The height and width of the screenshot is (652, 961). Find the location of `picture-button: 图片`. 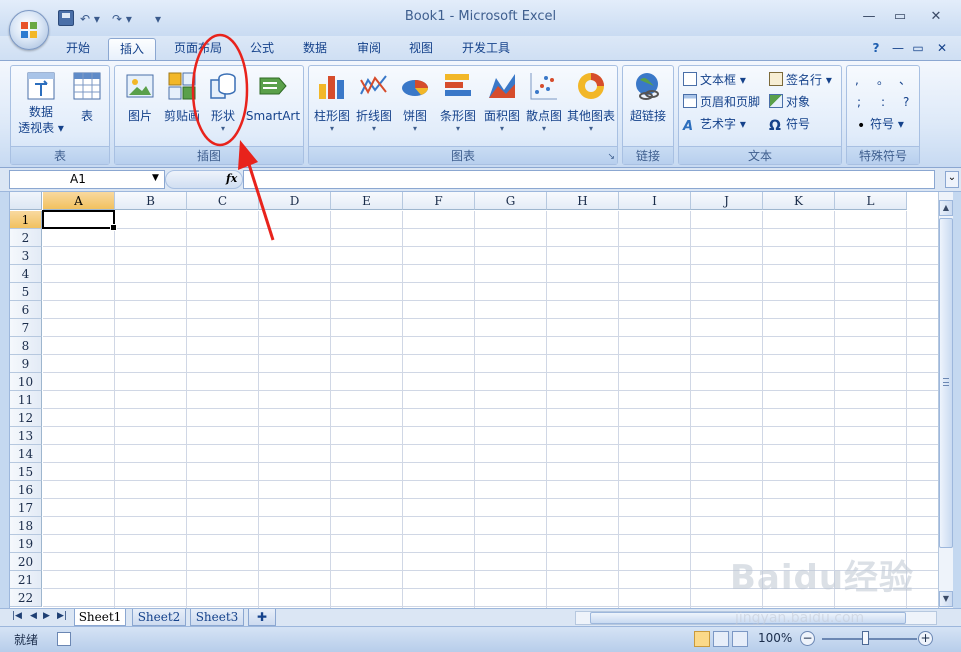

picture-button: 图片 is located at coordinates (140, 97).